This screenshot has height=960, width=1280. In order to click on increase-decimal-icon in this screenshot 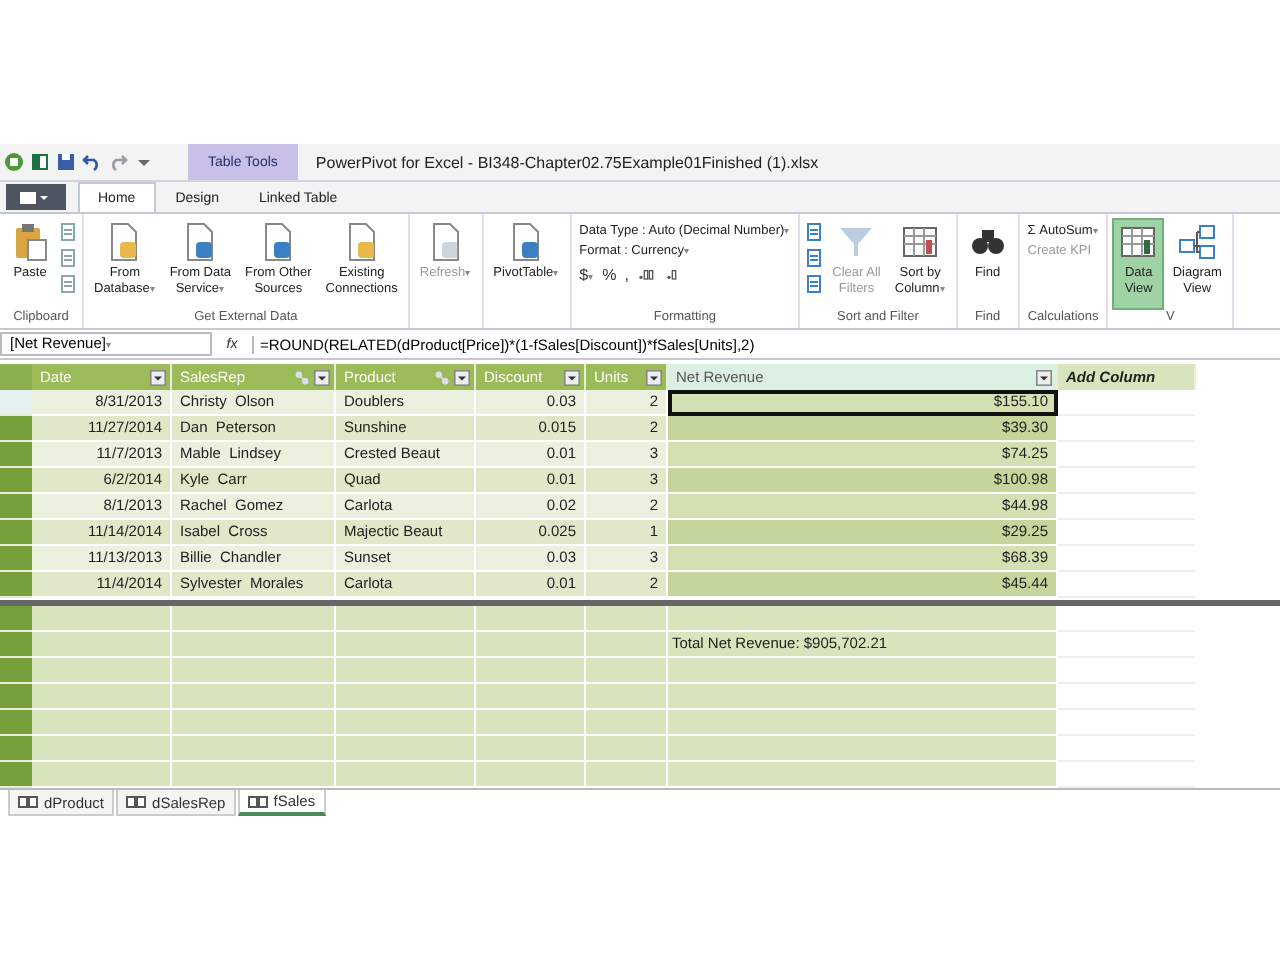, I will do `click(646, 274)`.